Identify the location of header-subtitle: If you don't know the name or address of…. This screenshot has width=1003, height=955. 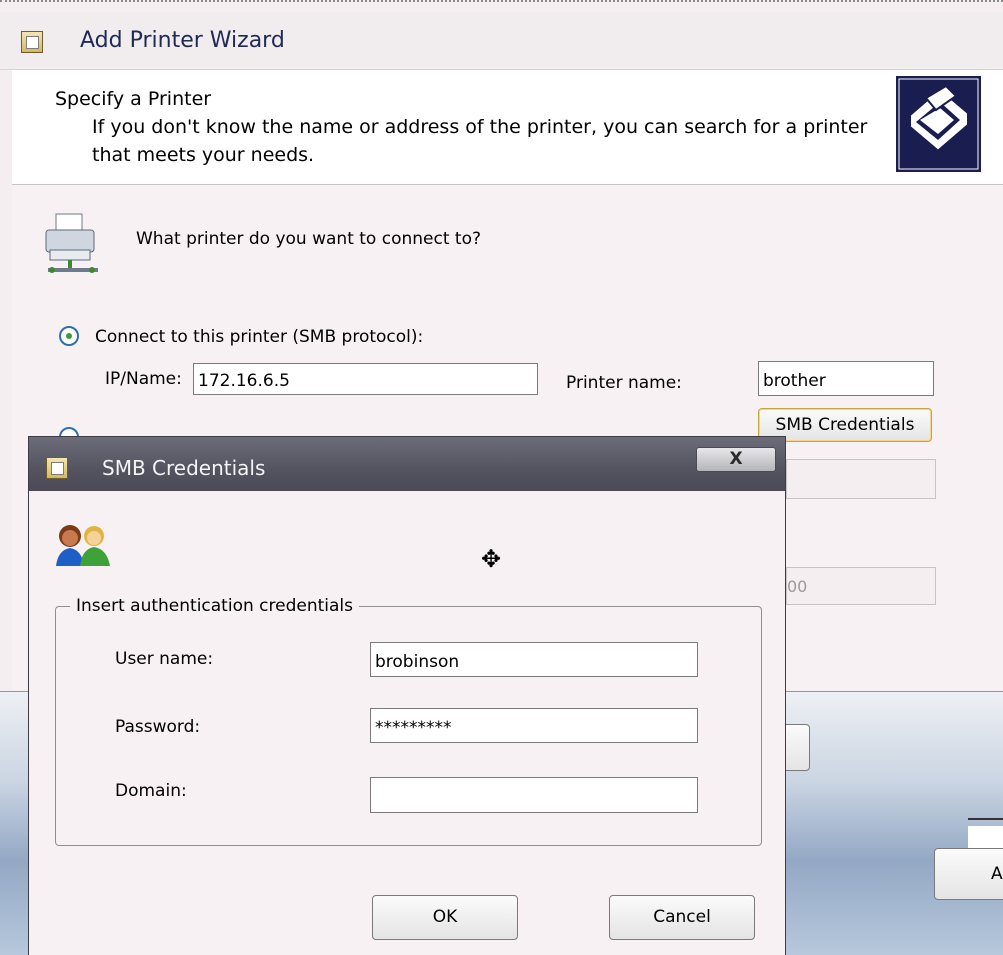
(480, 141).